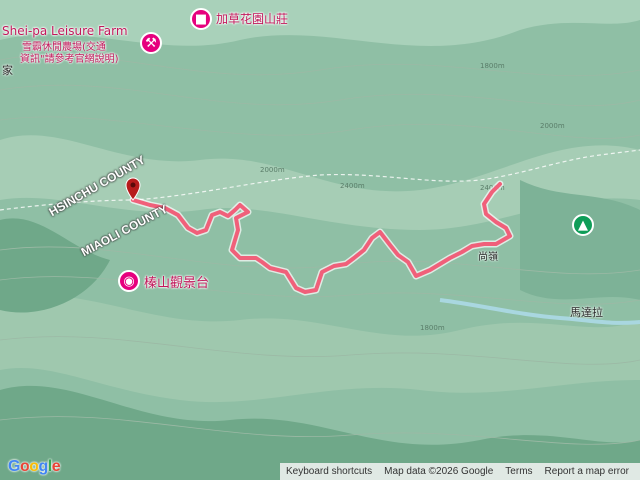 This screenshot has height=480, width=640. I want to click on terms-link: Terms, so click(518, 471).